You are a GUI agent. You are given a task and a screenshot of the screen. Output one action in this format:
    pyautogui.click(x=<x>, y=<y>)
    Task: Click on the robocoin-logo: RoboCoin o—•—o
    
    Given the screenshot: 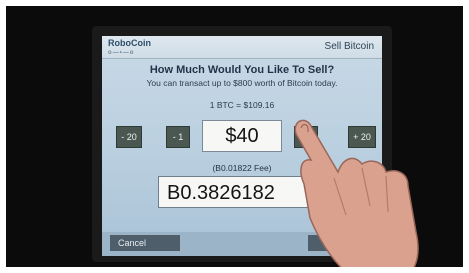 What is the action you would take?
    pyautogui.click(x=129, y=47)
    